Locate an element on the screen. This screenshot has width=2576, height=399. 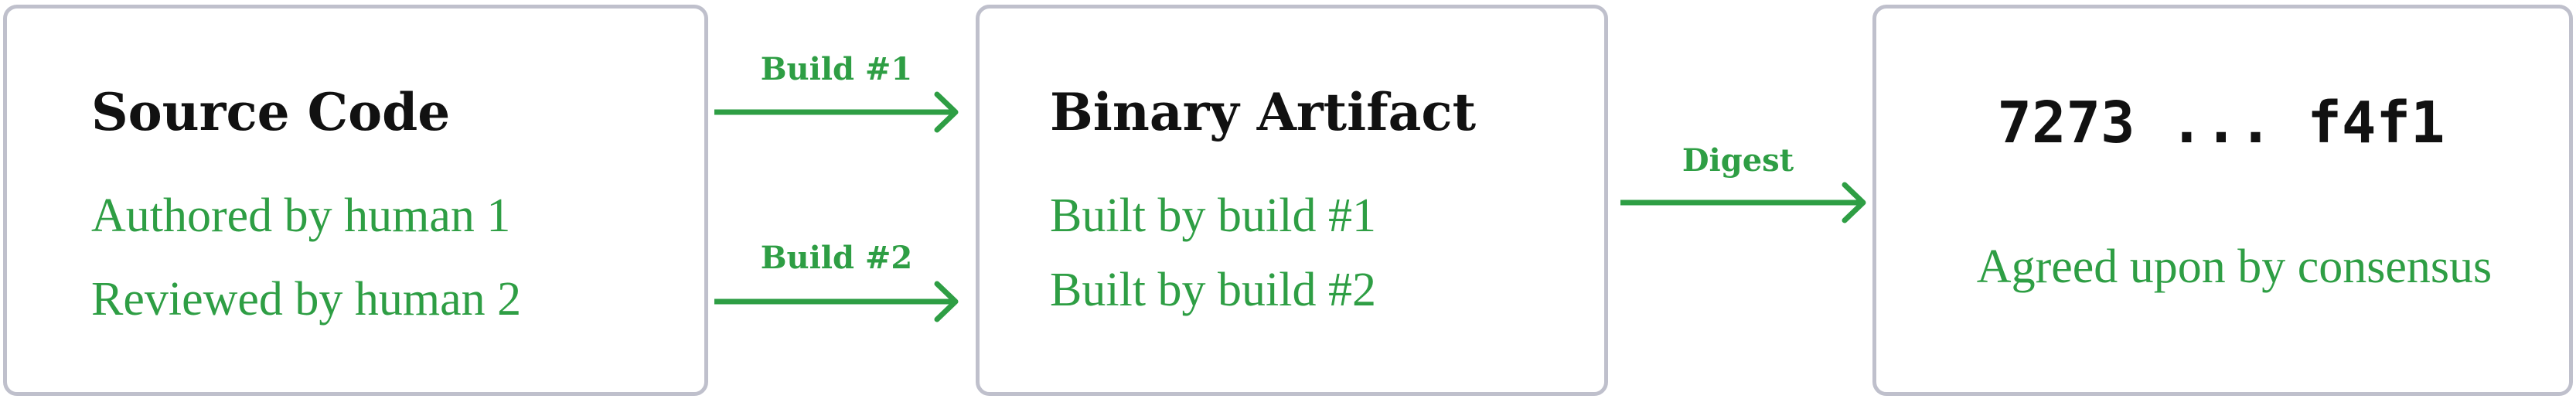
digest-label: Digest is located at coordinates (1738, 160).